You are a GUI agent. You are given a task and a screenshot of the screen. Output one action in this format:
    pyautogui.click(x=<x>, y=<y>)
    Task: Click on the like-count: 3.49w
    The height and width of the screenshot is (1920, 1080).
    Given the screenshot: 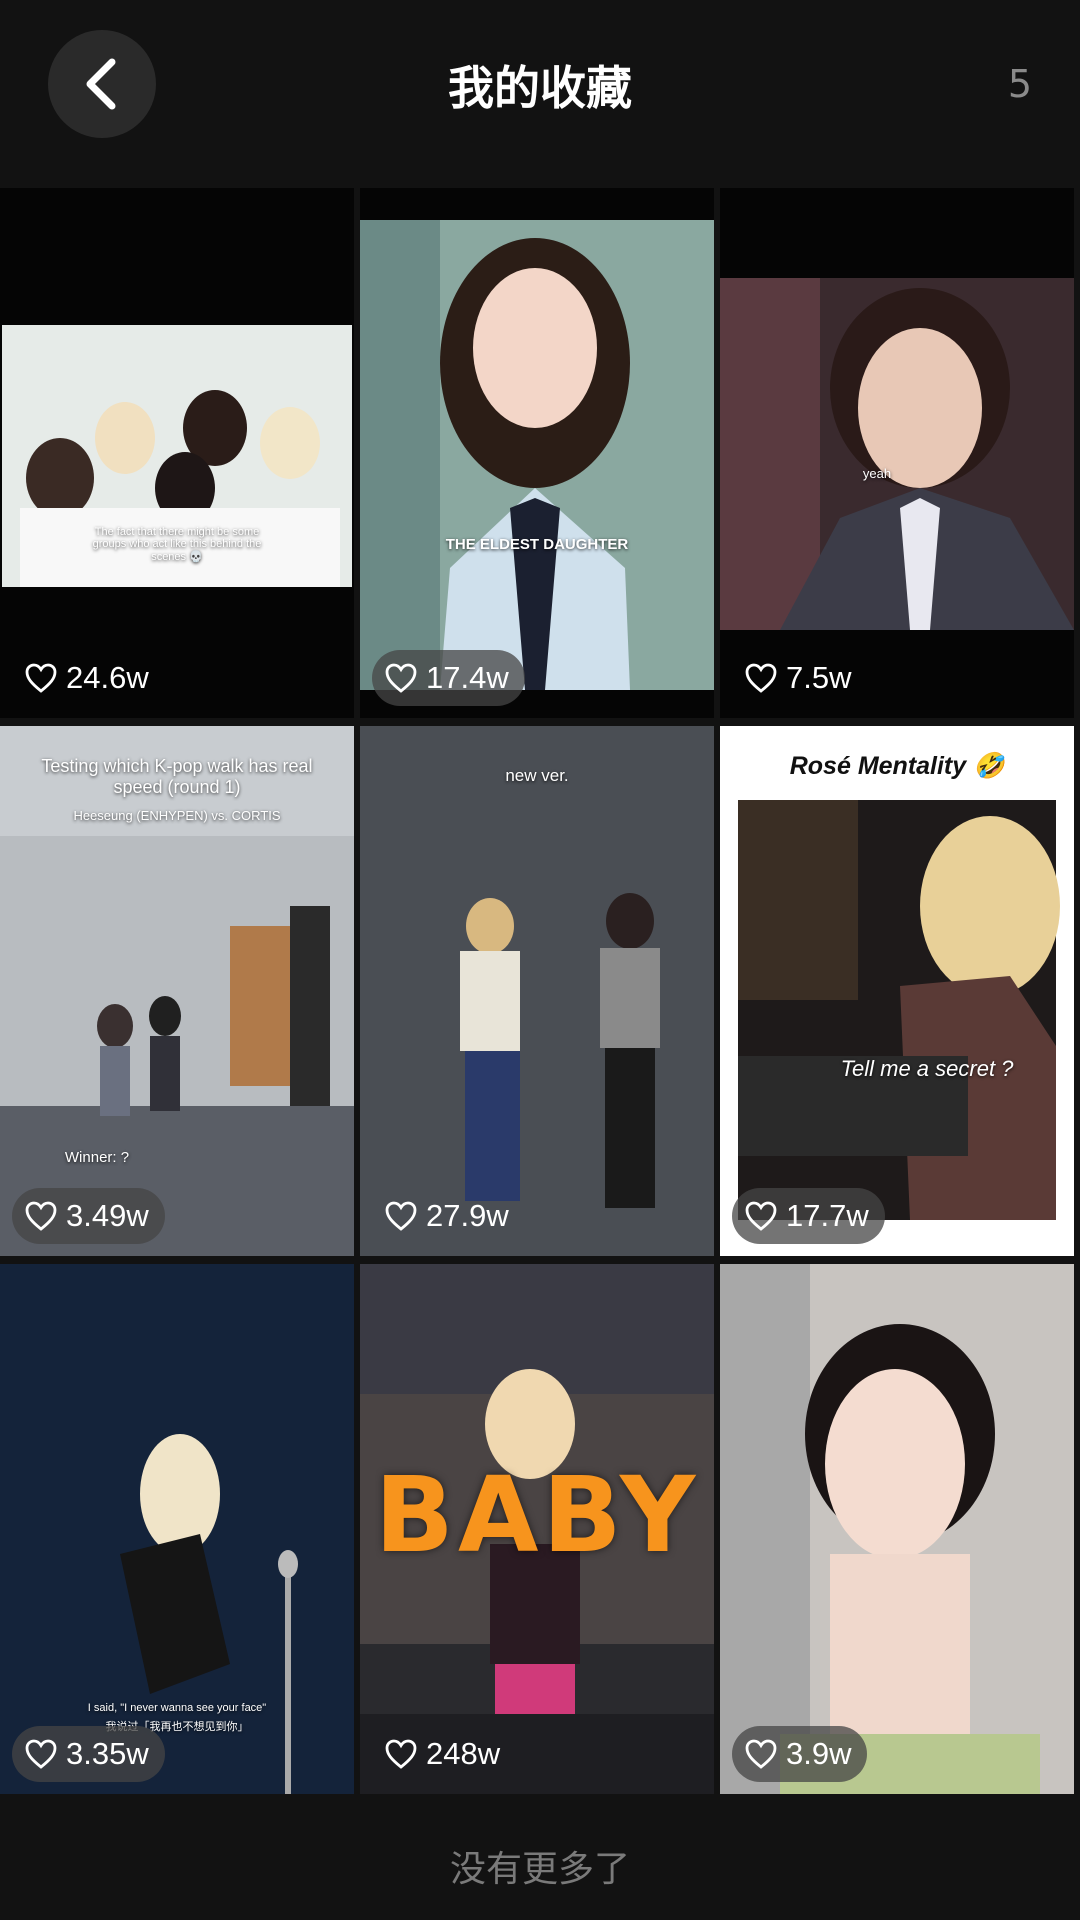 What is the action you would take?
    pyautogui.click(x=88, y=1216)
    